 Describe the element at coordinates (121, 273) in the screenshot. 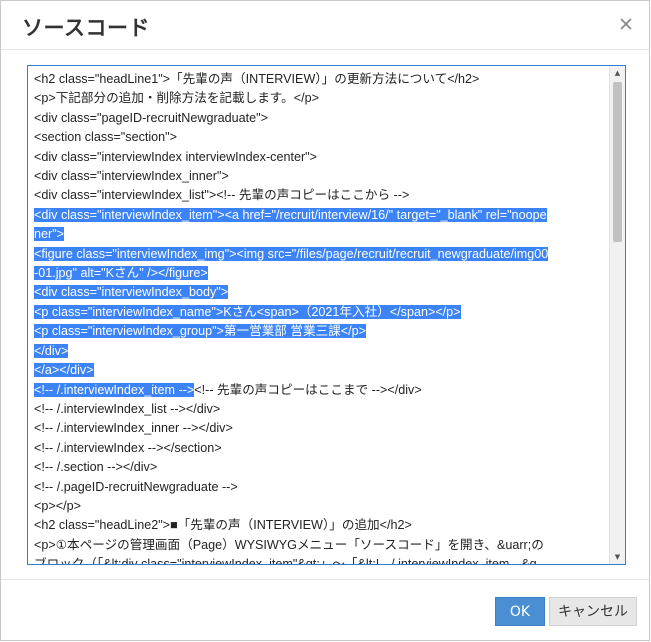

I see `selected-code-text: -01.jpg" alt="Kさん" /></figure>` at that location.